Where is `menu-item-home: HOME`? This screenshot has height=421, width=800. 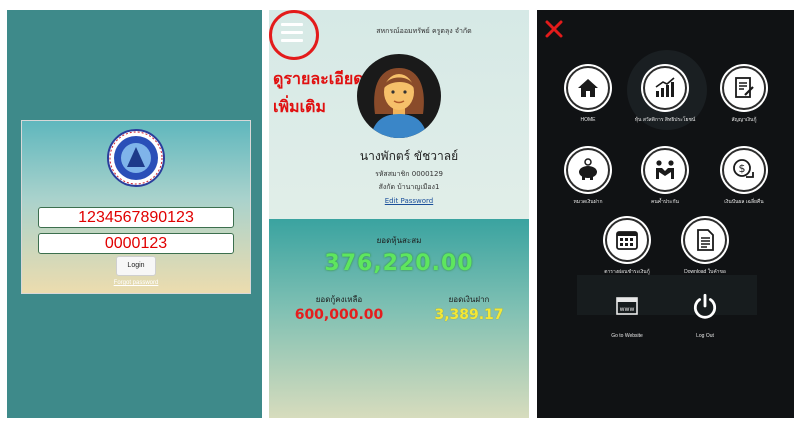 menu-item-home: HOME is located at coordinates (588, 95).